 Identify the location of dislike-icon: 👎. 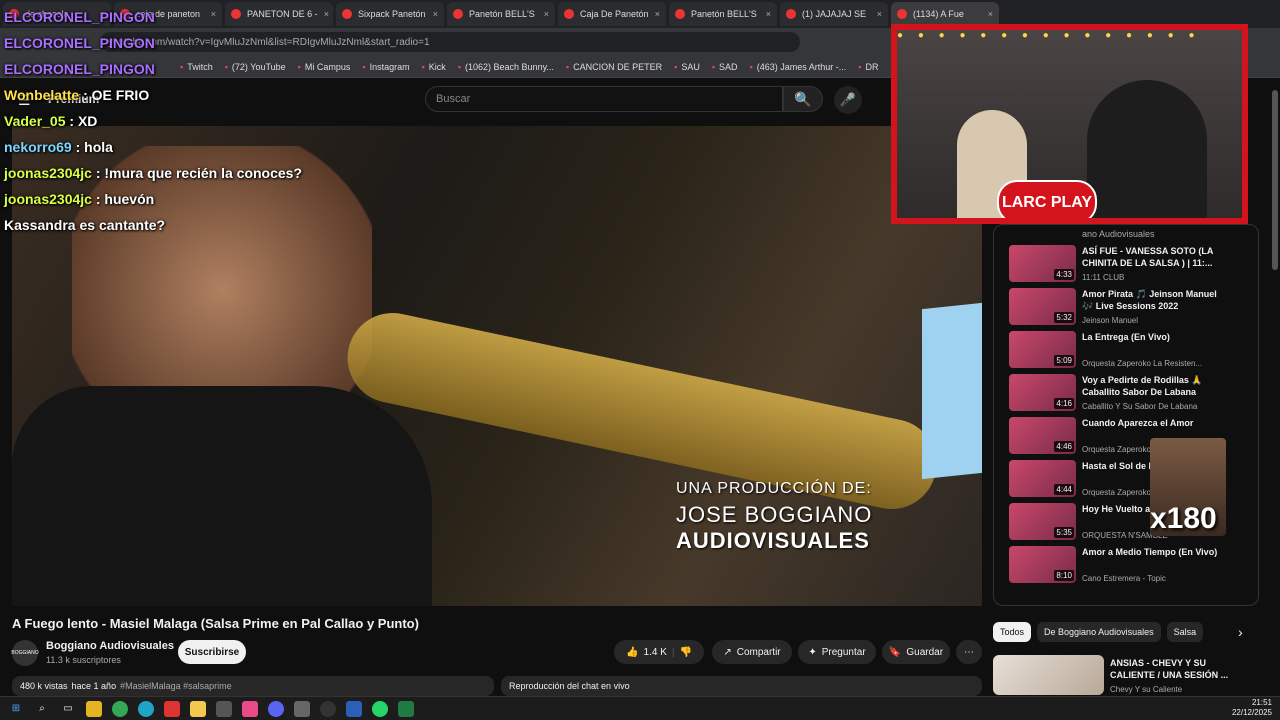
(685, 652).